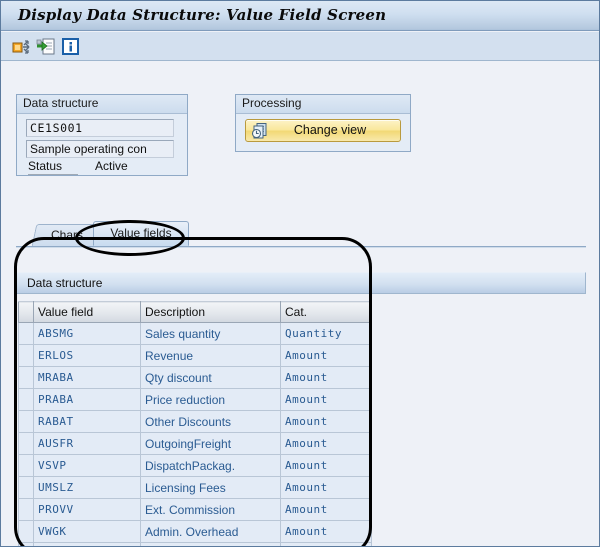 This screenshot has height=547, width=600. I want to click on data-structure-section-header: Data structure, so click(301, 283).